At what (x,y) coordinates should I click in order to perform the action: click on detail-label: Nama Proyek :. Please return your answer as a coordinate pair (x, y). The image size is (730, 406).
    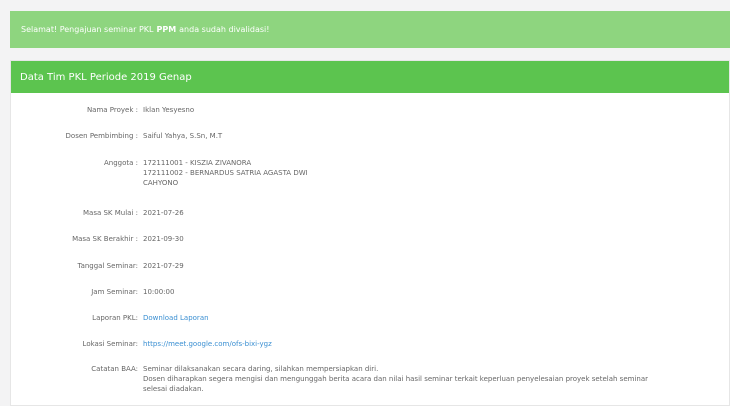
    Looking at the image, I should click on (112, 110).